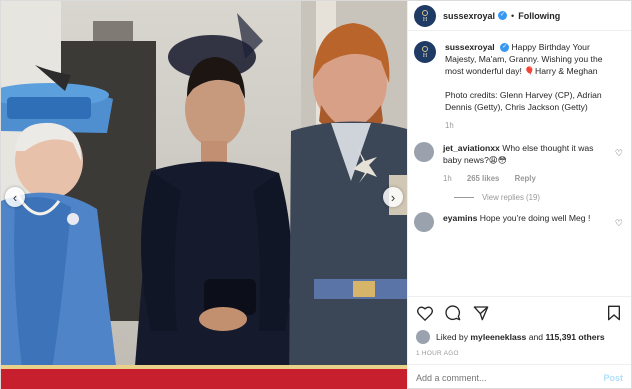 The width and height of the screenshot is (632, 389). What do you see at coordinates (452, 337) in the screenshot?
I see `likes-prefix: Liked by` at bounding box center [452, 337].